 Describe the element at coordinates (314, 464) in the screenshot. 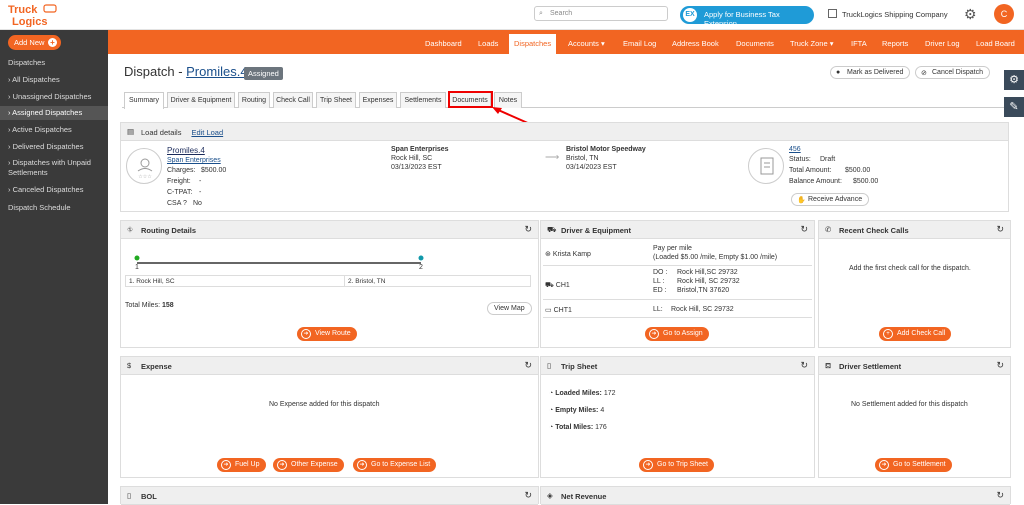

I see `other-expense-label: Other Expense` at that location.